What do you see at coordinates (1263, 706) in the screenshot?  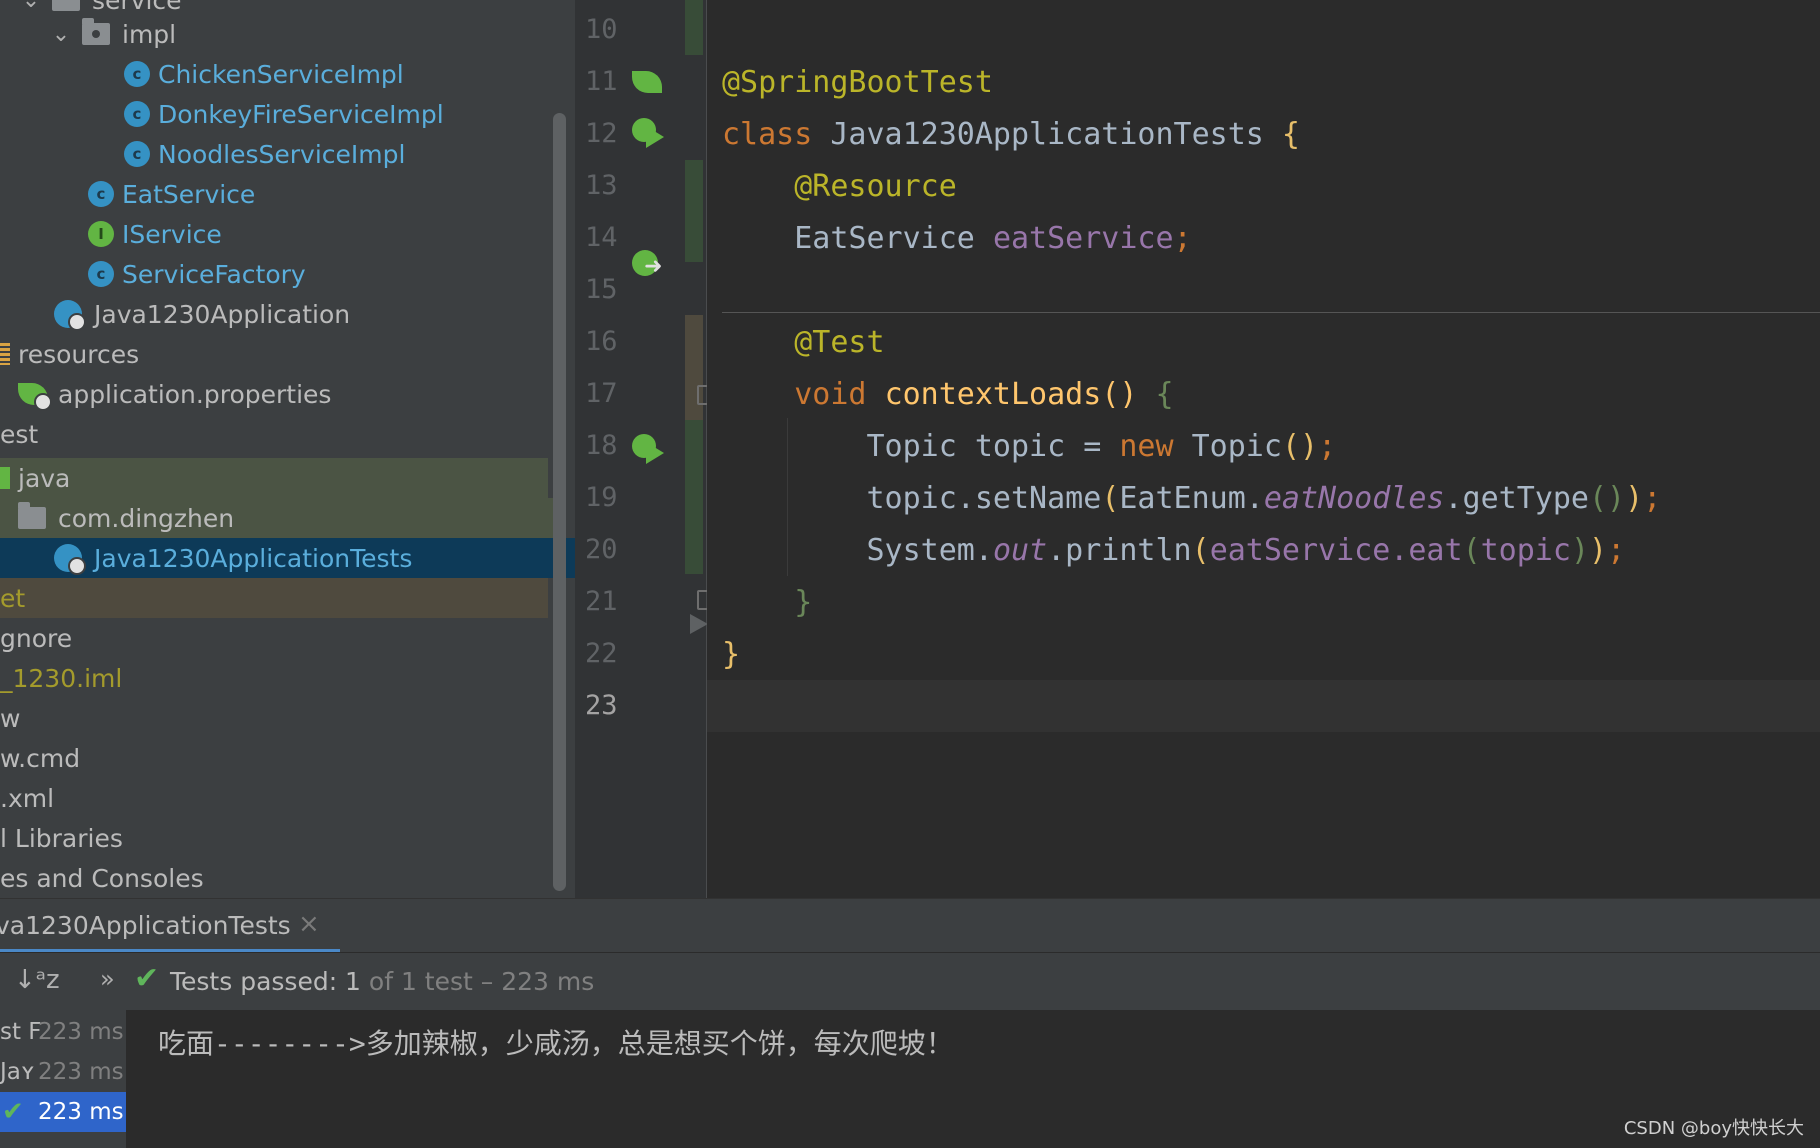 I see `current-line-highlight` at bounding box center [1263, 706].